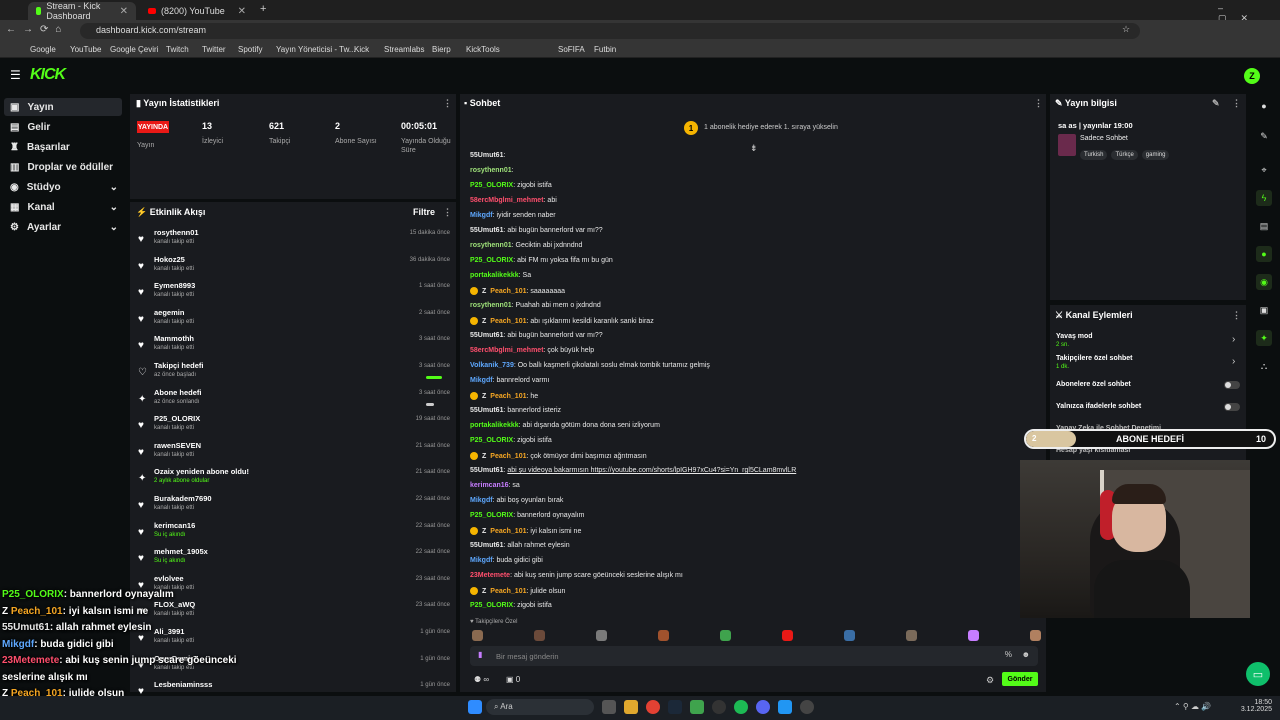  Describe the element at coordinates (481, 679) in the screenshot. I see `points-icon: ⚉ ∞` at that location.